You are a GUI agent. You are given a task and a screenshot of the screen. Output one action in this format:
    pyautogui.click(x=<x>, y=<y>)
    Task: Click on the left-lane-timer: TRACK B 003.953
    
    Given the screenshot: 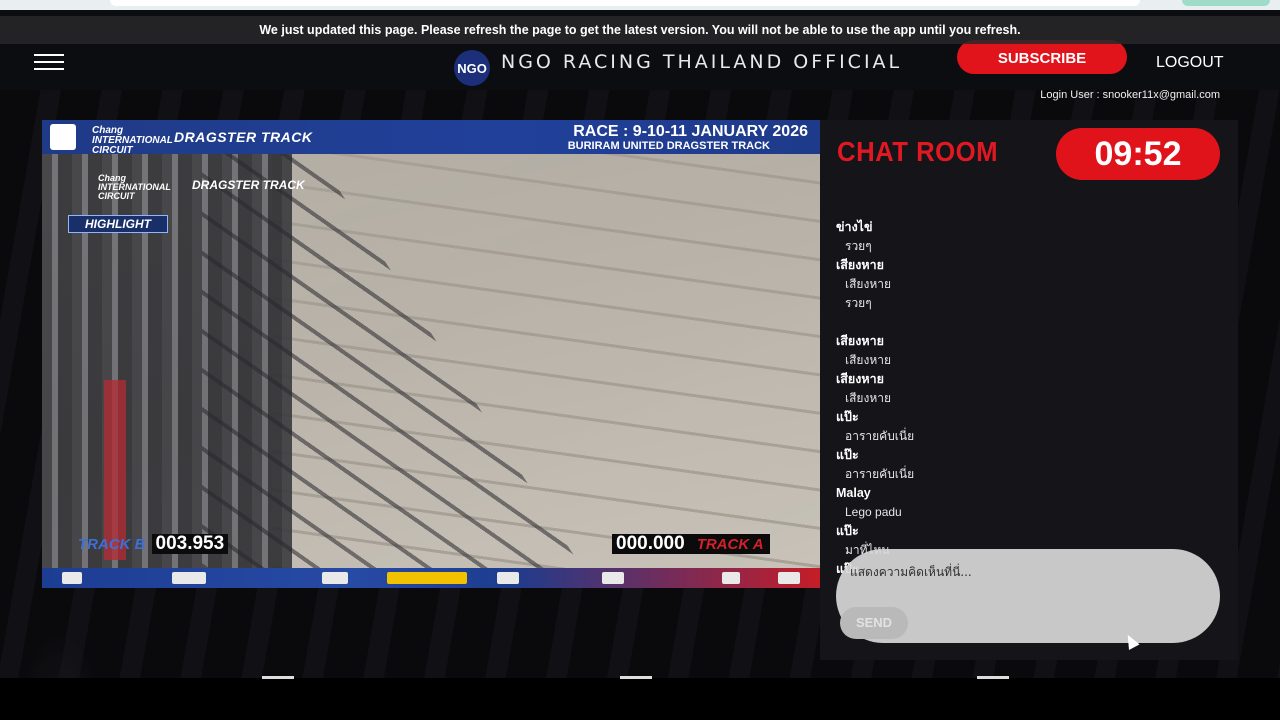 What is the action you would take?
    pyautogui.click(x=153, y=544)
    